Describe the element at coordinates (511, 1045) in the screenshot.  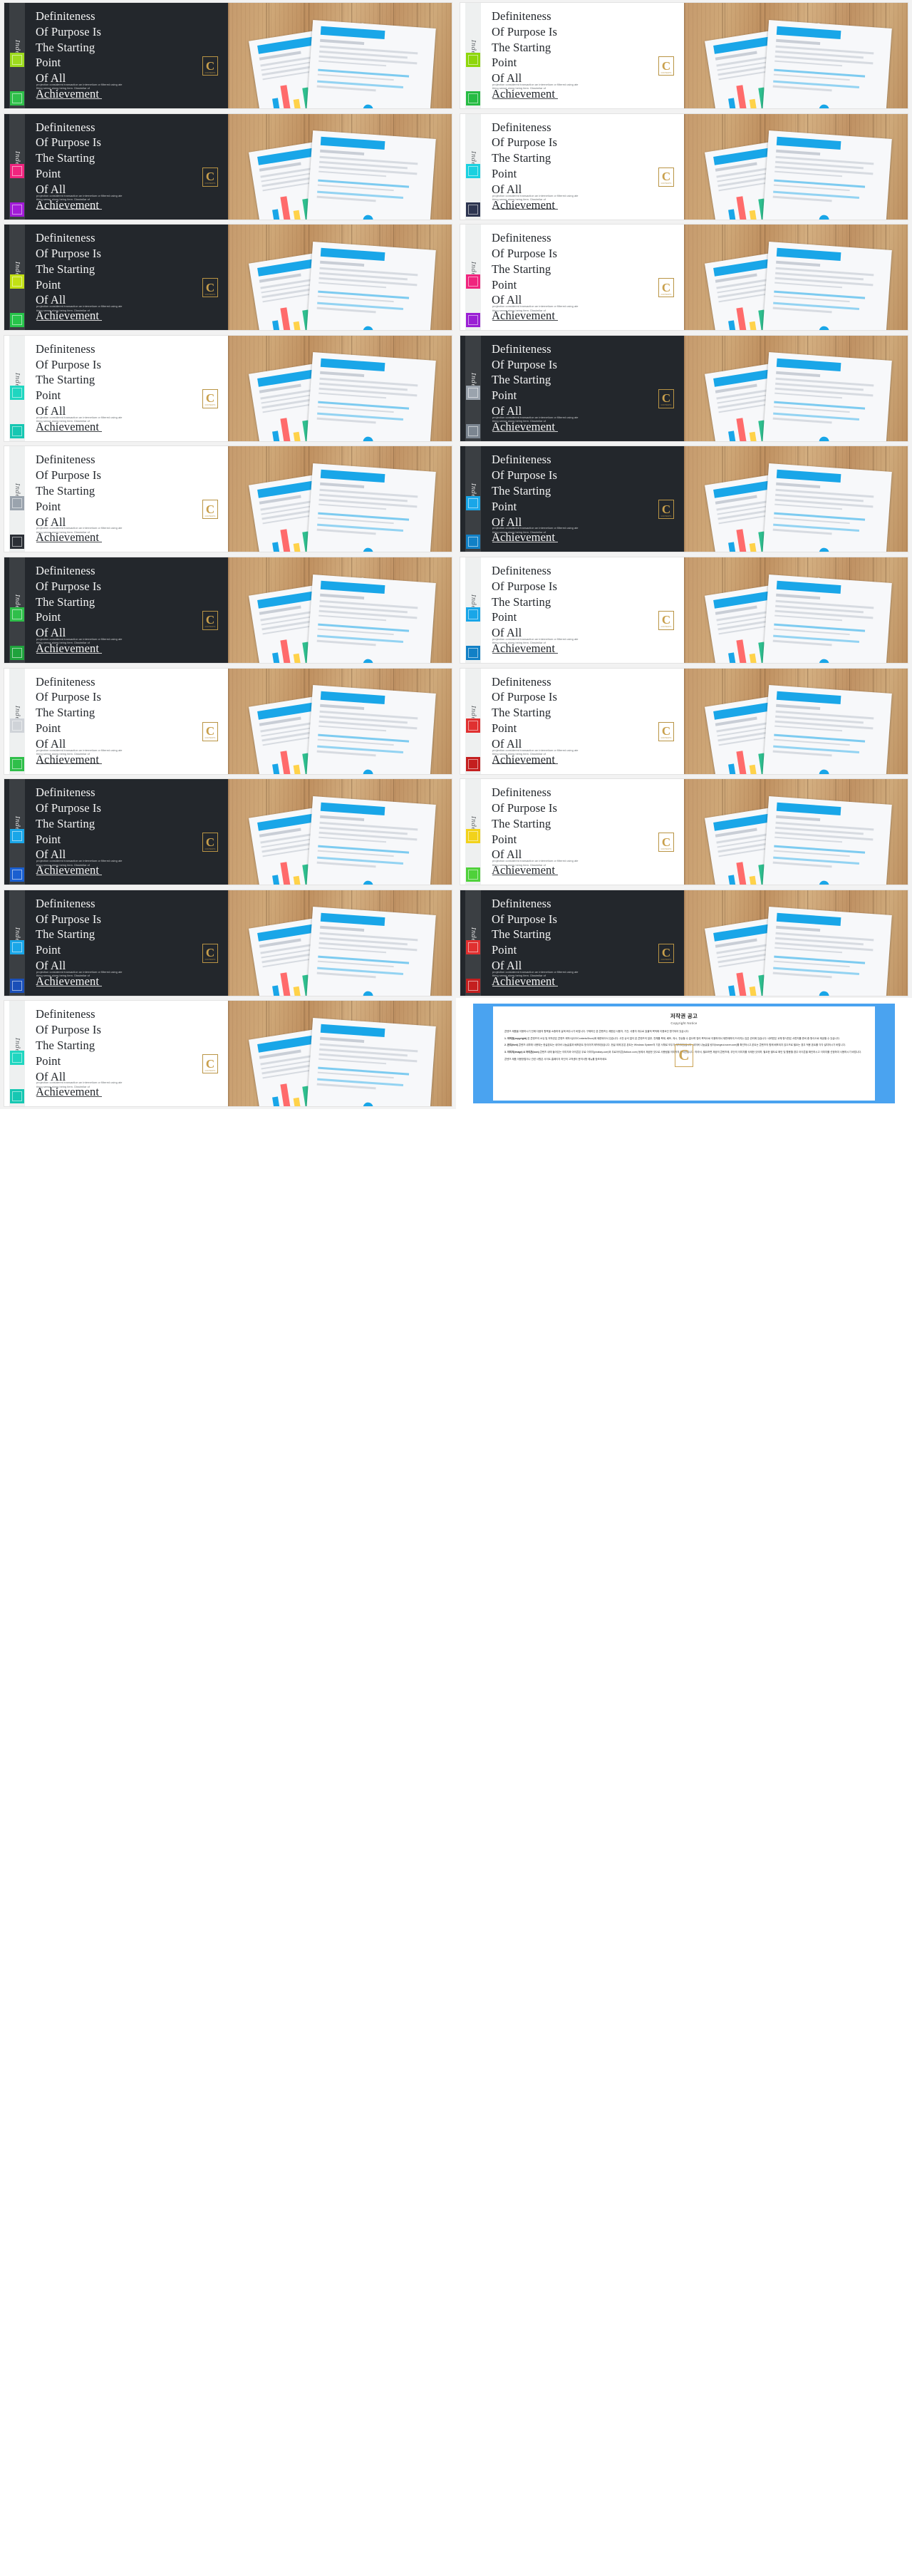
I see `copyright-item-label: 2. 폰트(font)` at that location.